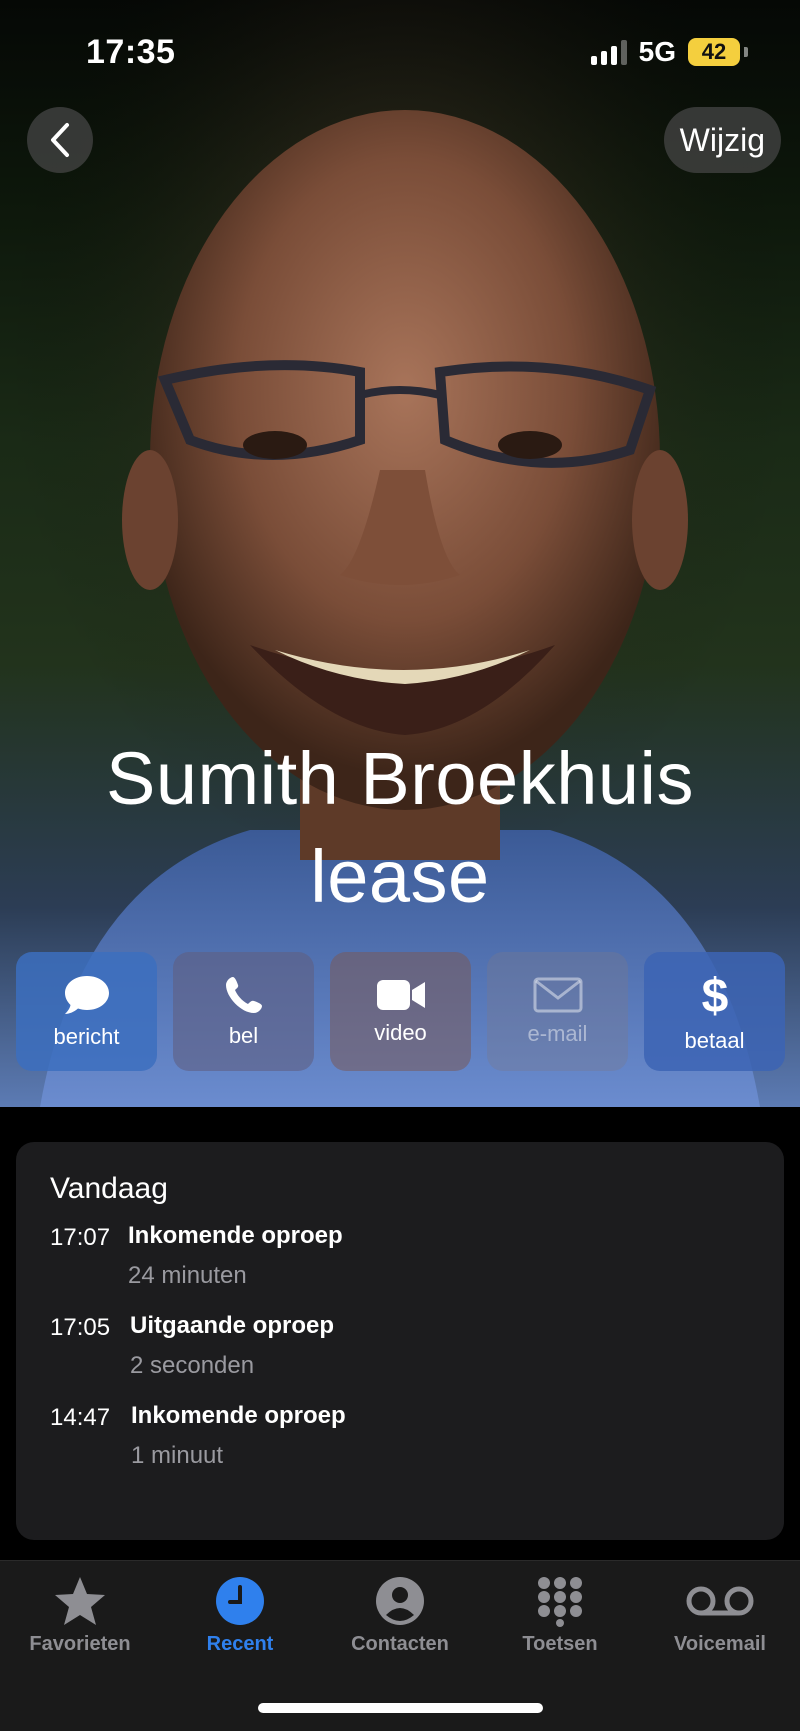  Describe the element at coordinates (400, 1032) in the screenshot. I see `video-label: video` at that location.